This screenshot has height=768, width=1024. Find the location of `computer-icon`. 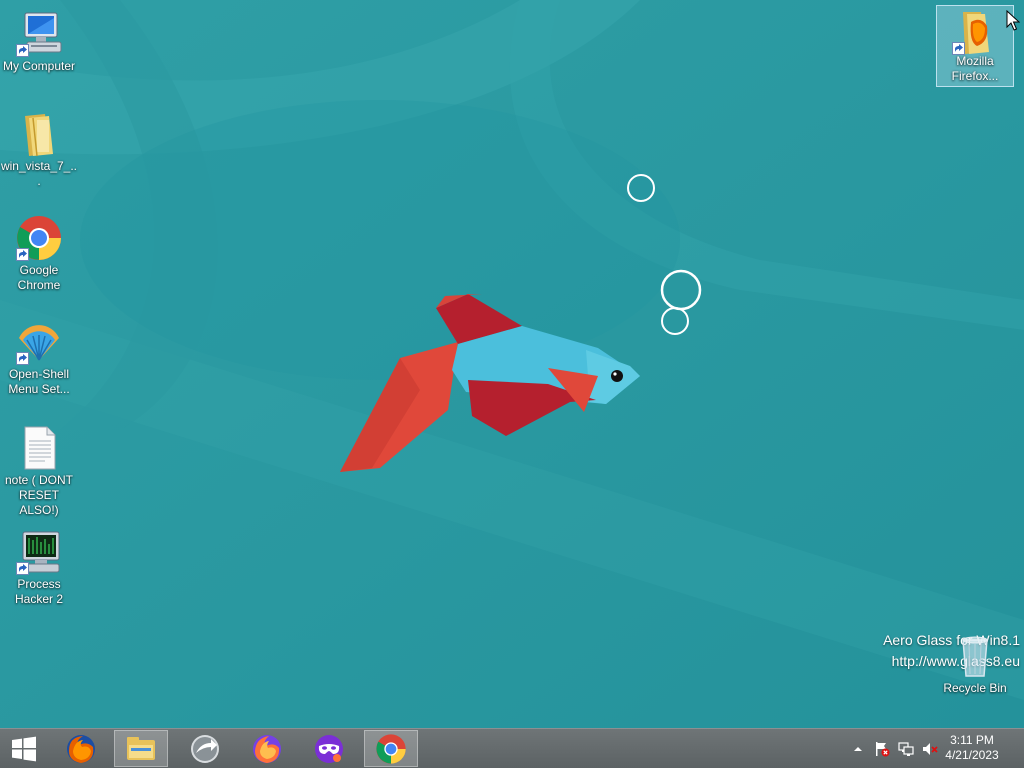

computer-icon is located at coordinates (39, 34).